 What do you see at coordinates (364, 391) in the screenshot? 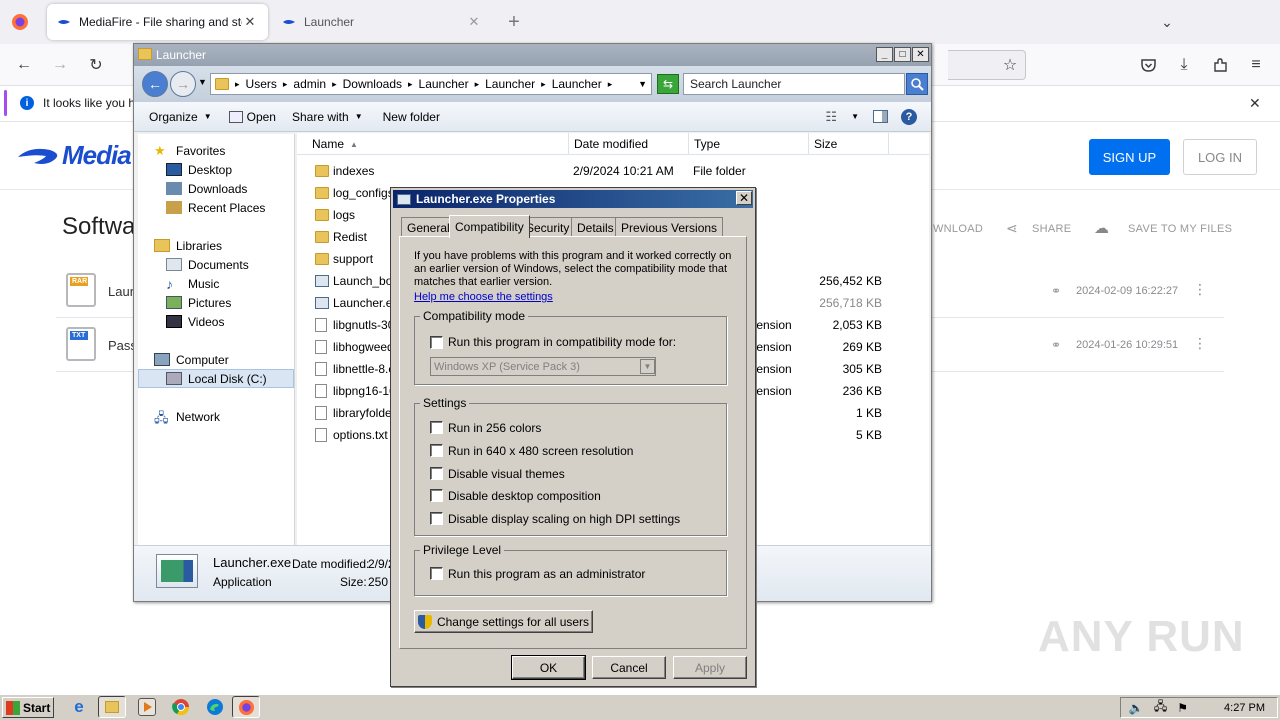
I see `file-name: libpng16-16` at bounding box center [364, 391].